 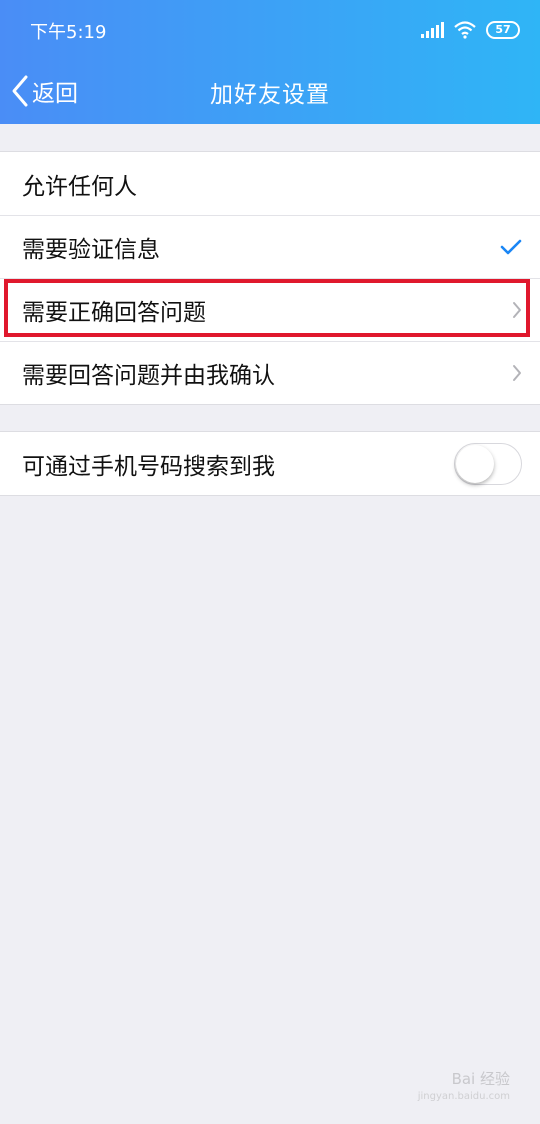 What do you see at coordinates (475, 463) in the screenshot?
I see `toggle-knob` at bounding box center [475, 463].